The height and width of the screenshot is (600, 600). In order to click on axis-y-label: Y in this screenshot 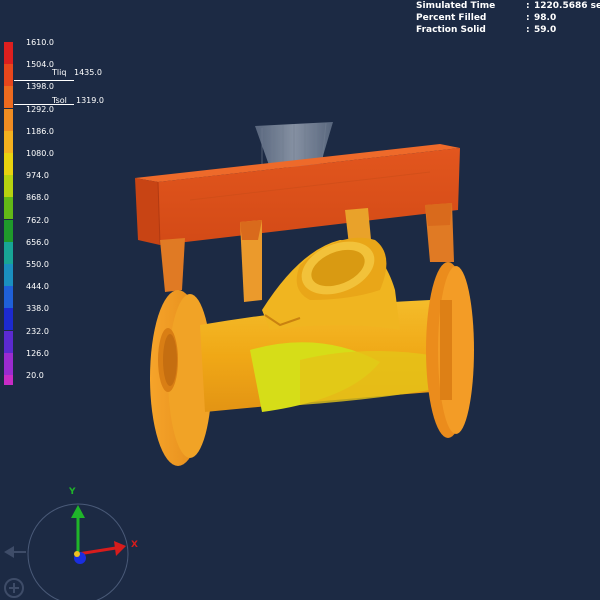, I will do `click(72, 492)`.